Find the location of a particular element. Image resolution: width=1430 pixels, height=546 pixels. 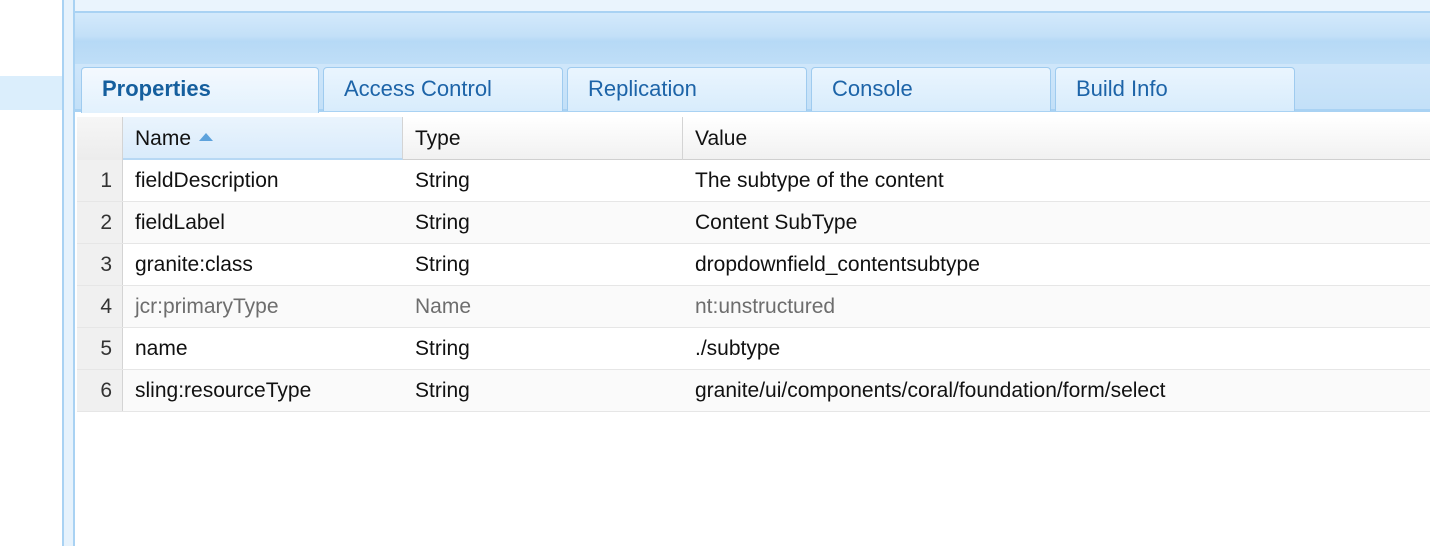

sort-ascending-icon is located at coordinates (206, 137).